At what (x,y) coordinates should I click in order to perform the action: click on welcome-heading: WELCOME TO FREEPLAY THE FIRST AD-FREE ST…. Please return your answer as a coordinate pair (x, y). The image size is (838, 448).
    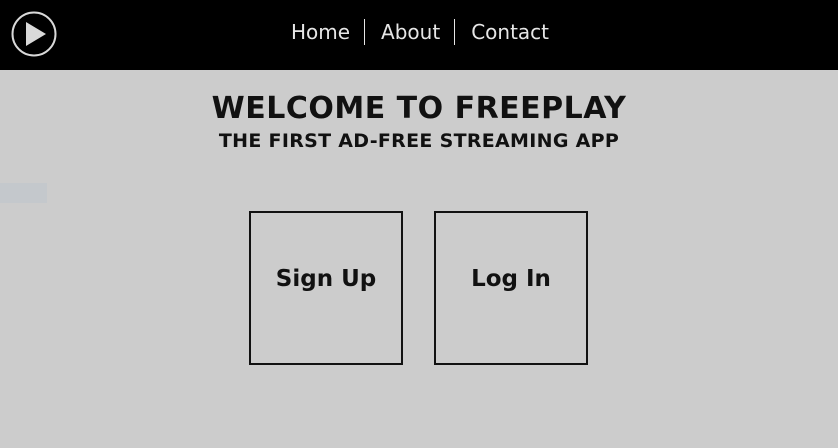
    Looking at the image, I should click on (419, 122).